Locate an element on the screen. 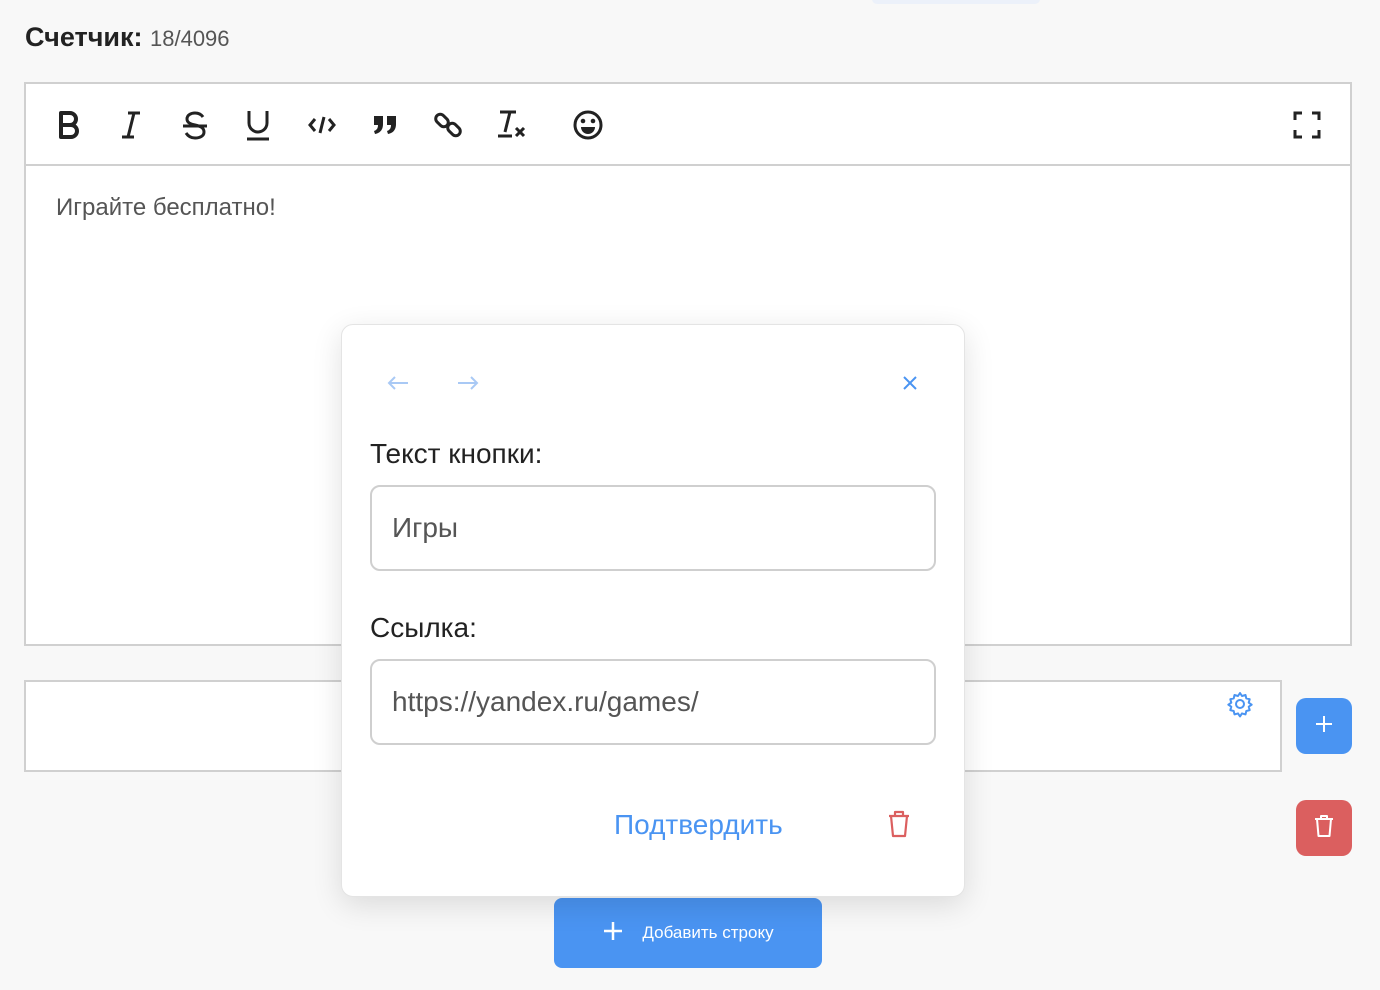  quote-button is located at coordinates (385, 125).